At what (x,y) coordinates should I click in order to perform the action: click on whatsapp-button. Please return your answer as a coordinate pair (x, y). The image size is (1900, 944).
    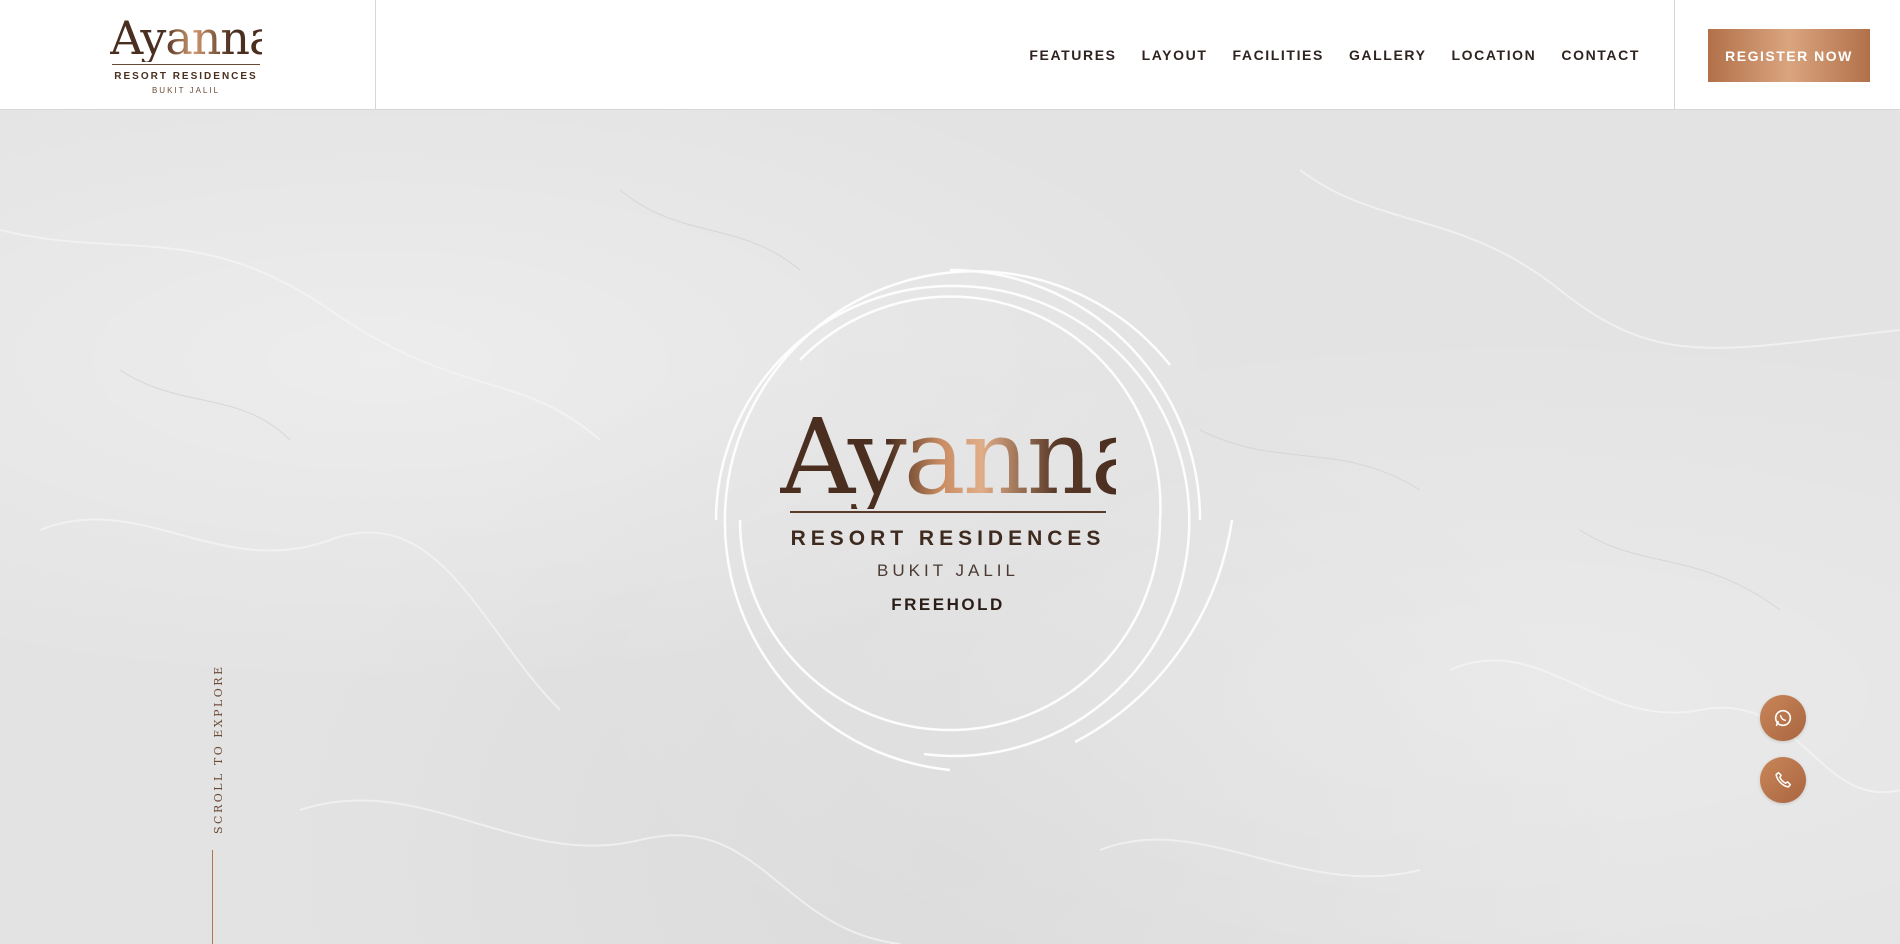
    Looking at the image, I should click on (1783, 718).